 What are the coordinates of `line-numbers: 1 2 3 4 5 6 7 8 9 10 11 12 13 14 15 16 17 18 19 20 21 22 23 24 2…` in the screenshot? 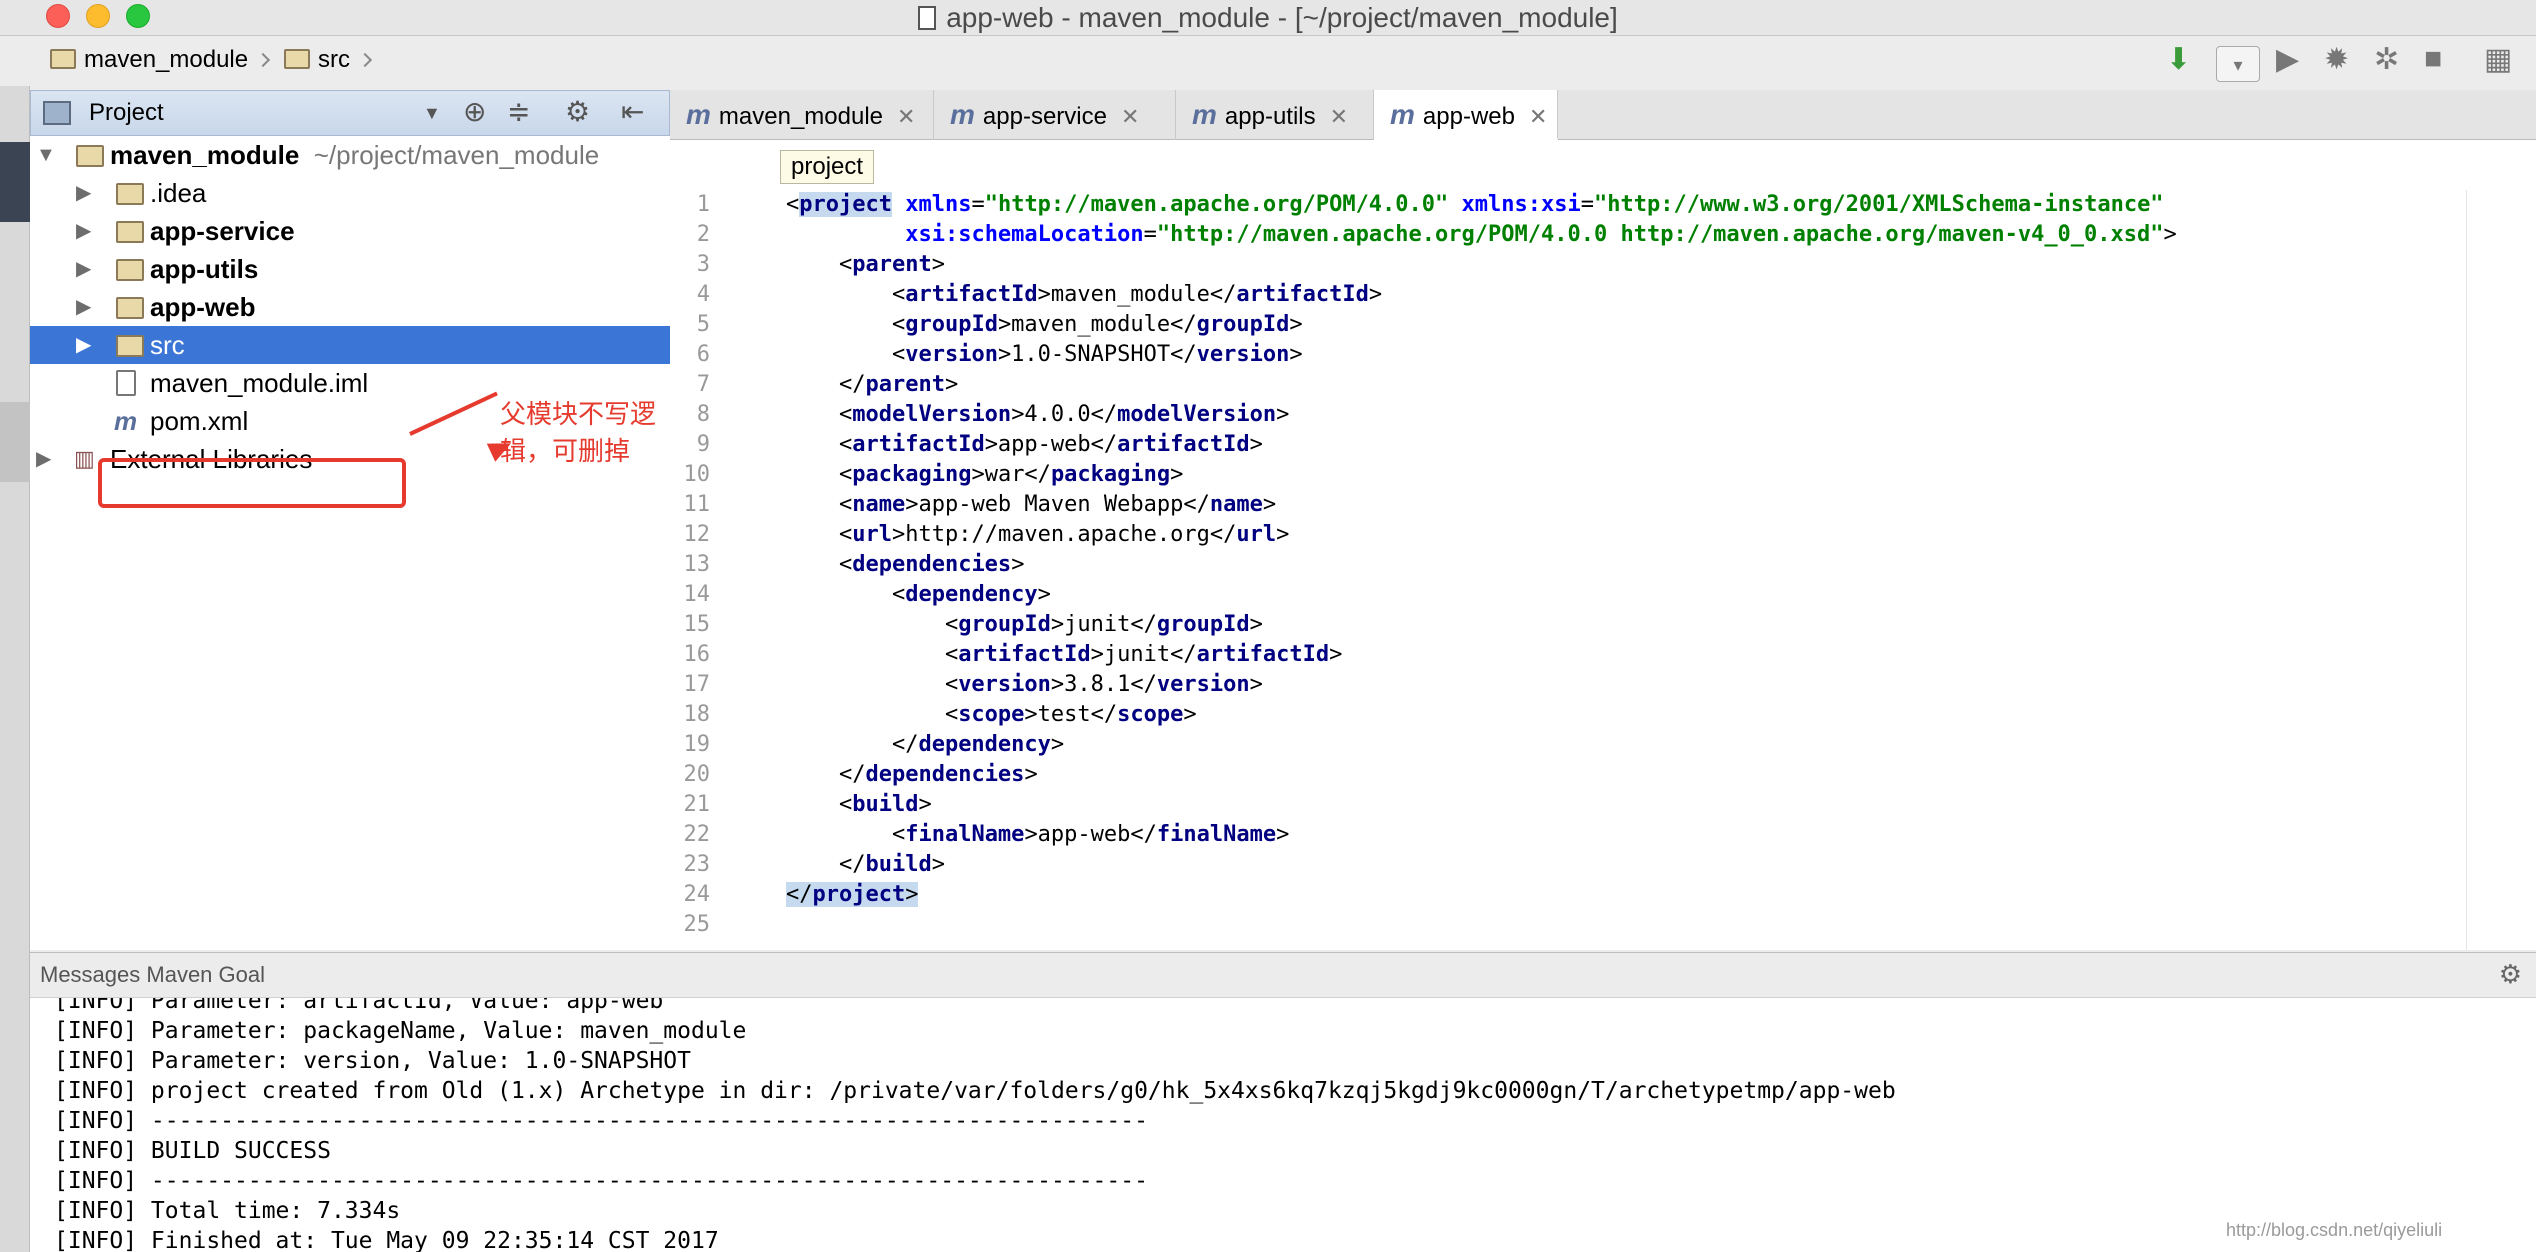 It's located at (690, 565).